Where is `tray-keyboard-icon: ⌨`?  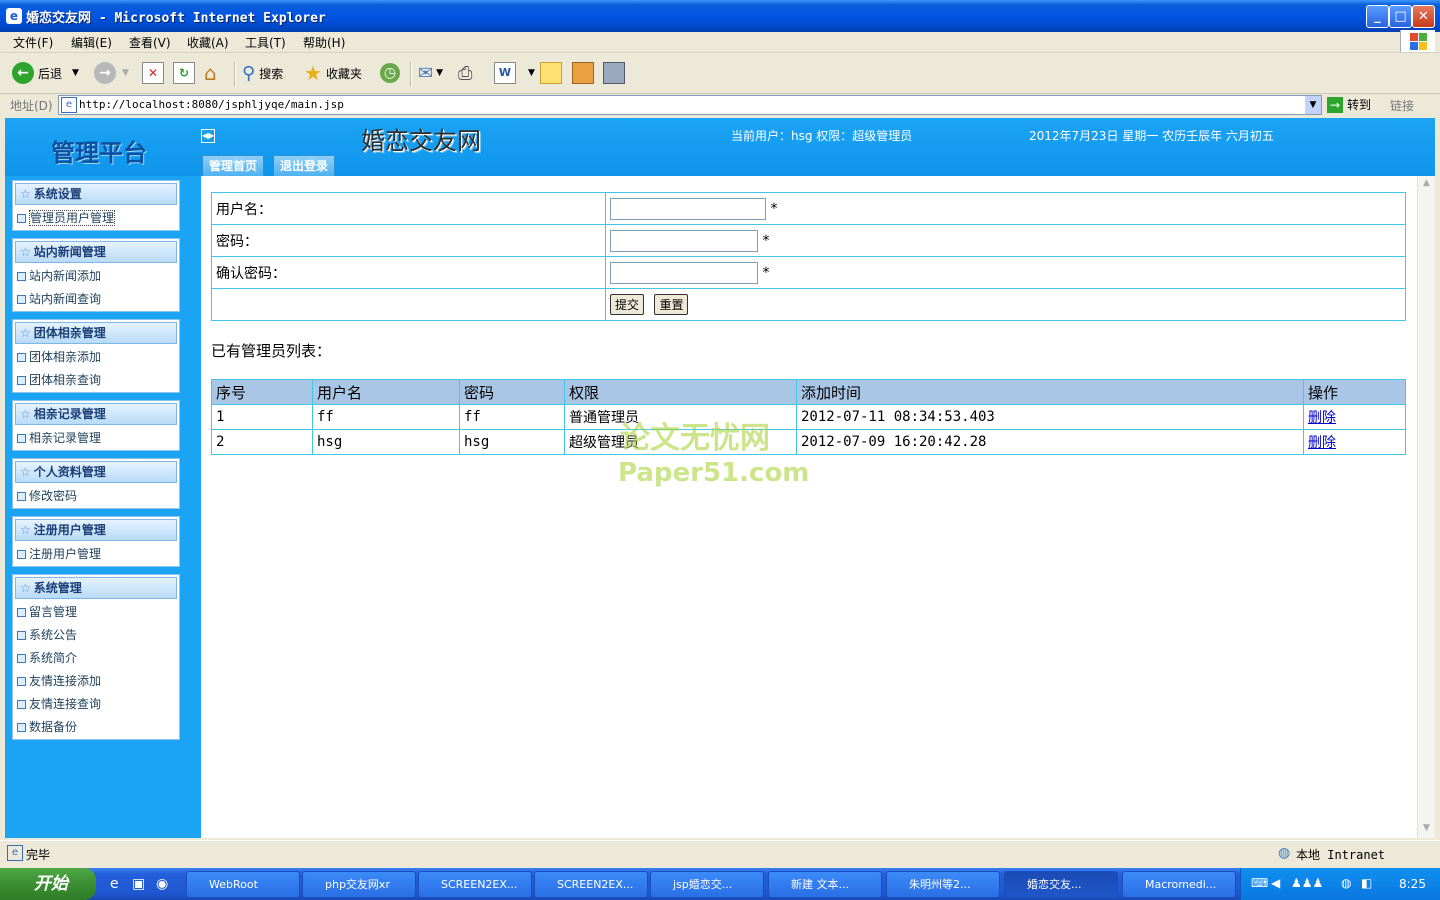
tray-keyboard-icon: ⌨ is located at coordinates (1259, 883).